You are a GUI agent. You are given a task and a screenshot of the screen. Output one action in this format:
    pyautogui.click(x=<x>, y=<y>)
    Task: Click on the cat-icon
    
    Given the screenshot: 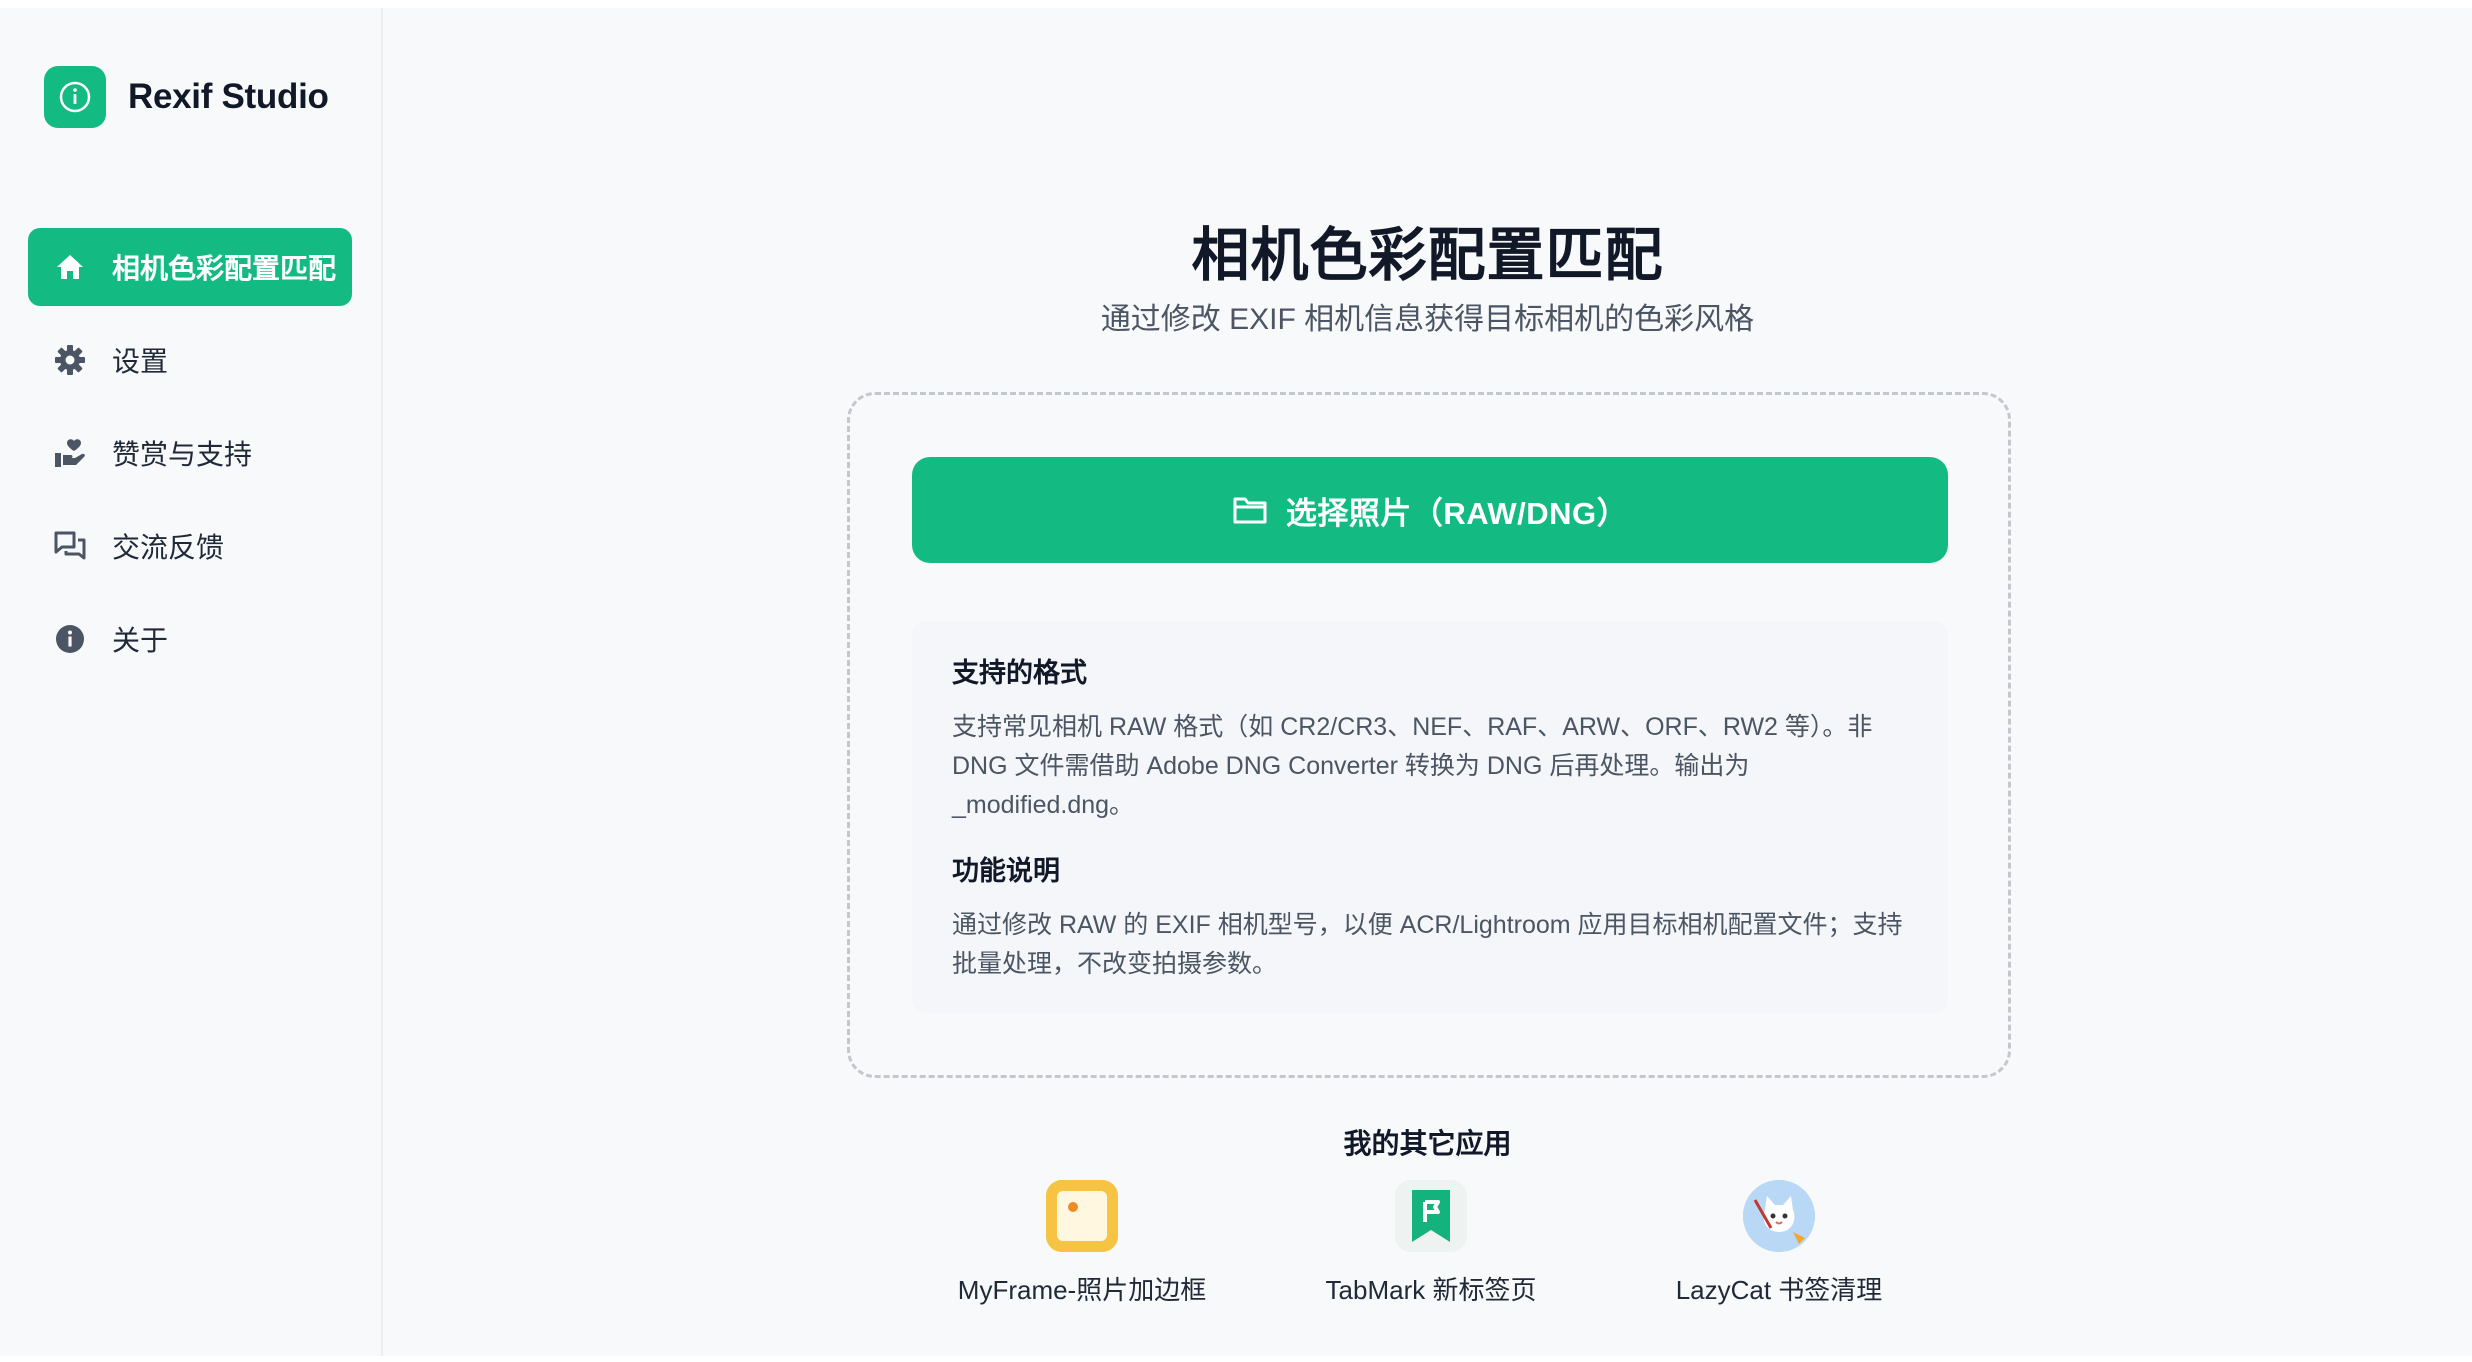 What is the action you would take?
    pyautogui.click(x=1779, y=1216)
    